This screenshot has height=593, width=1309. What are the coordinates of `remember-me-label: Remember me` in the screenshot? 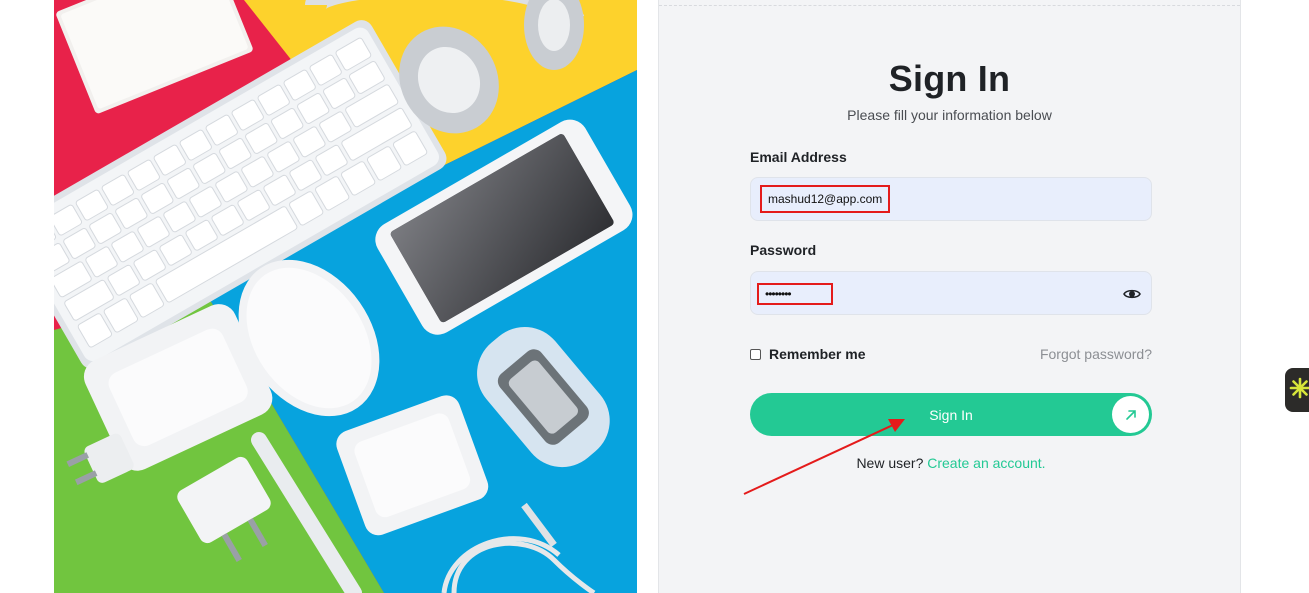 It's located at (817, 354).